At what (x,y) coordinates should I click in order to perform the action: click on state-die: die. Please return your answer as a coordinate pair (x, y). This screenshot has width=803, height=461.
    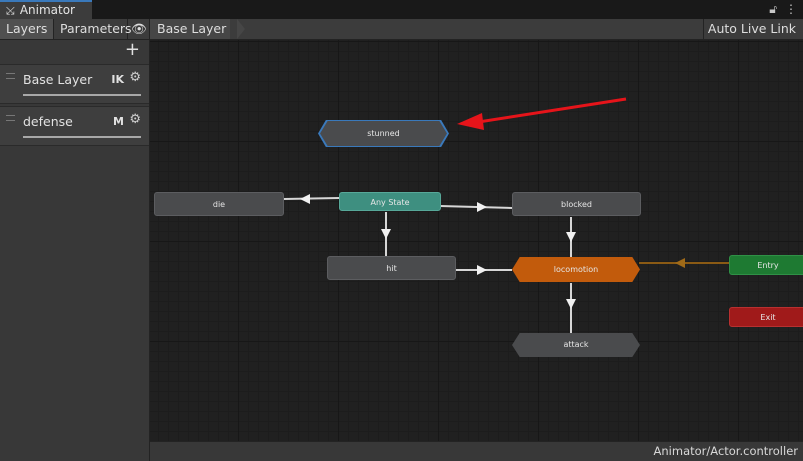
    Looking at the image, I should click on (219, 204).